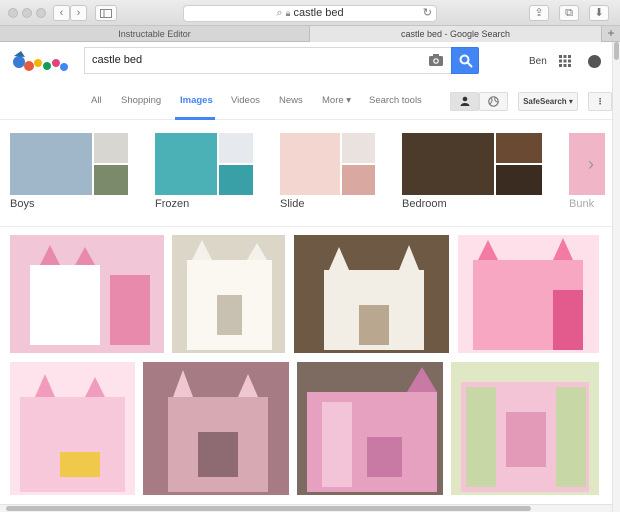  I want to click on back-button: ‹, so click(61, 13).